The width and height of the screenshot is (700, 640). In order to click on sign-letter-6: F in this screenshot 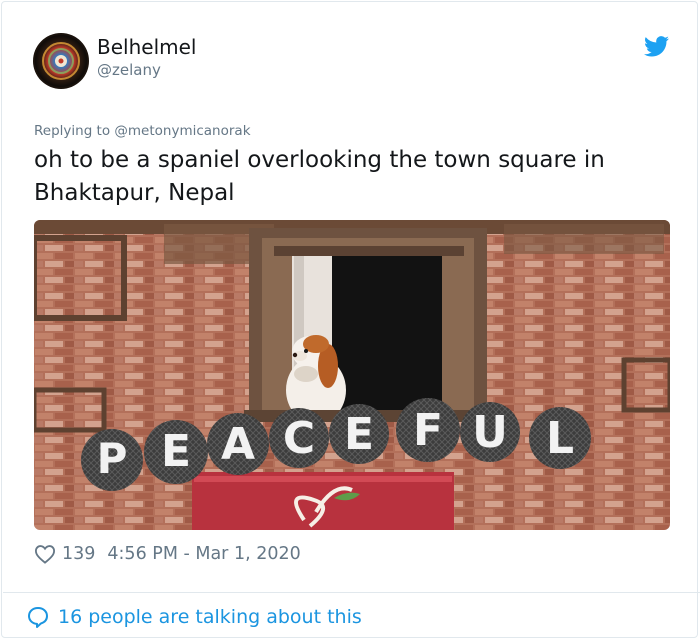, I will do `click(428, 430)`.